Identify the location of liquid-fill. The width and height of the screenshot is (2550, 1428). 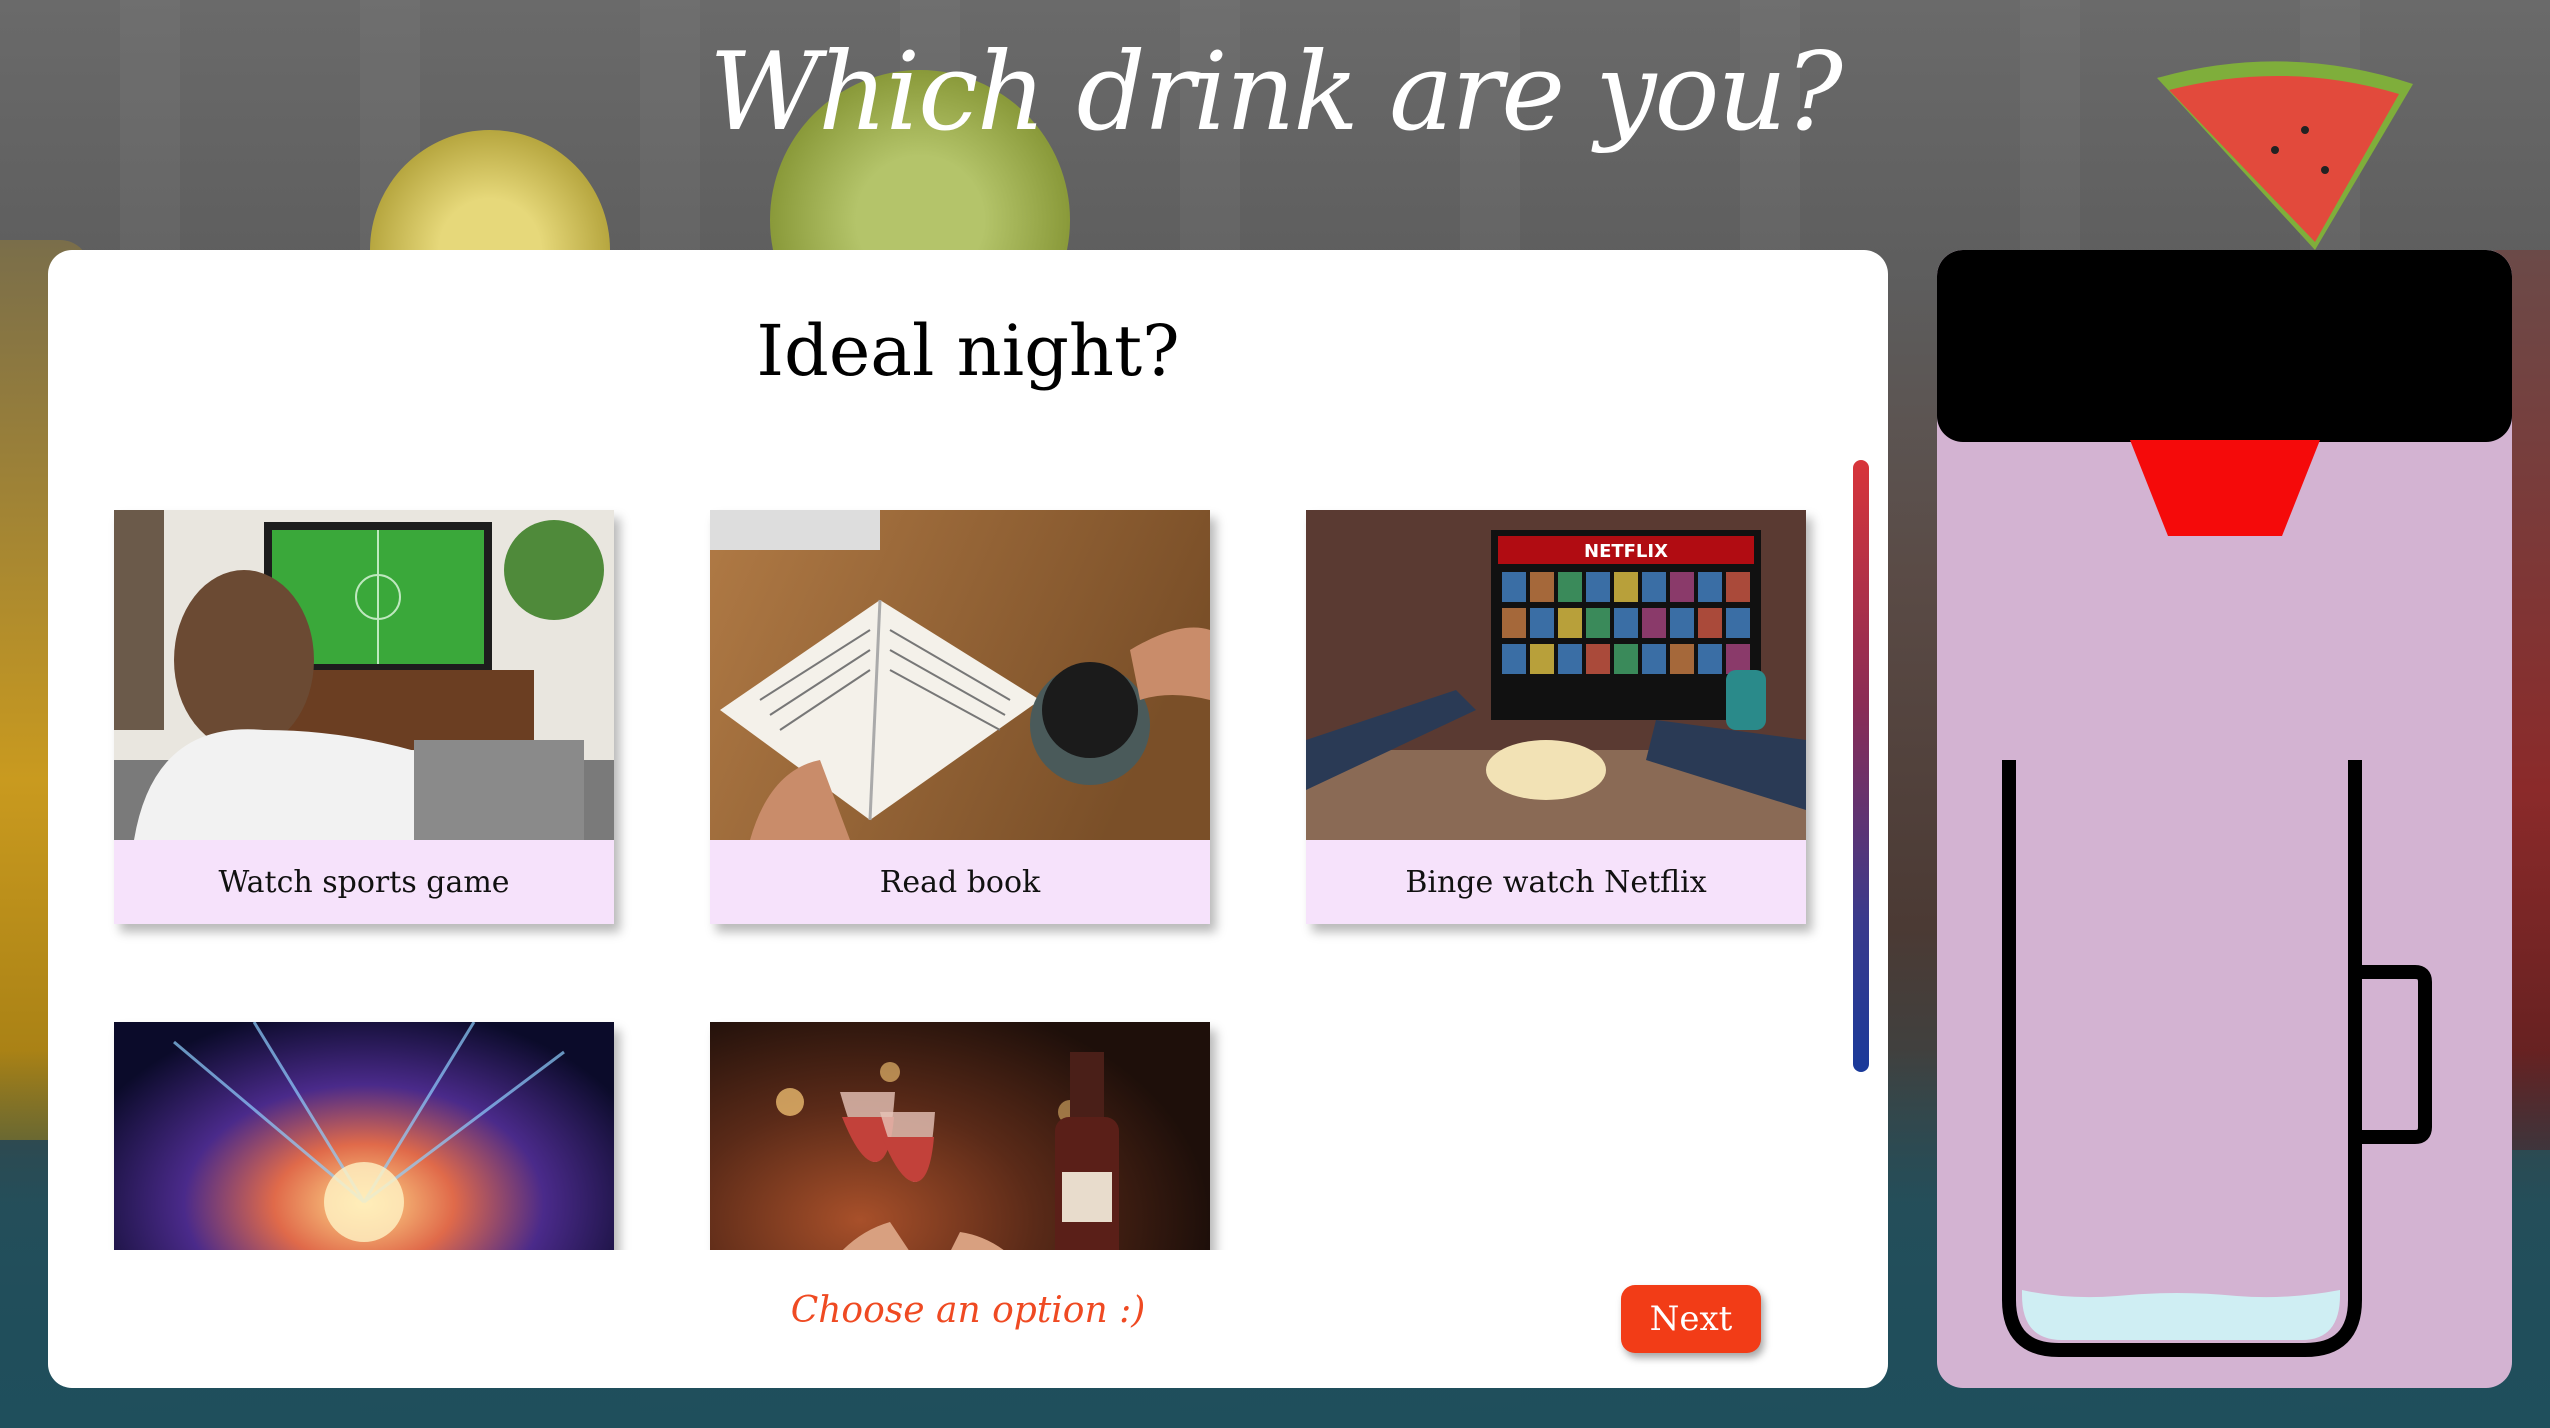
(2181, 1315).